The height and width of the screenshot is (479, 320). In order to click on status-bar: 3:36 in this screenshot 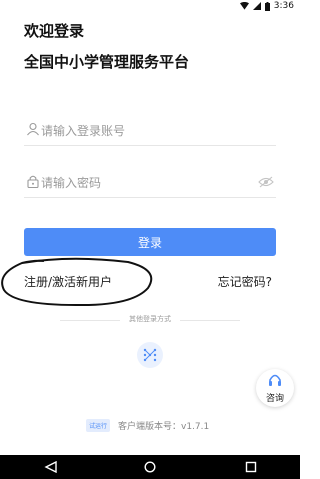, I will do `click(150, 7)`.